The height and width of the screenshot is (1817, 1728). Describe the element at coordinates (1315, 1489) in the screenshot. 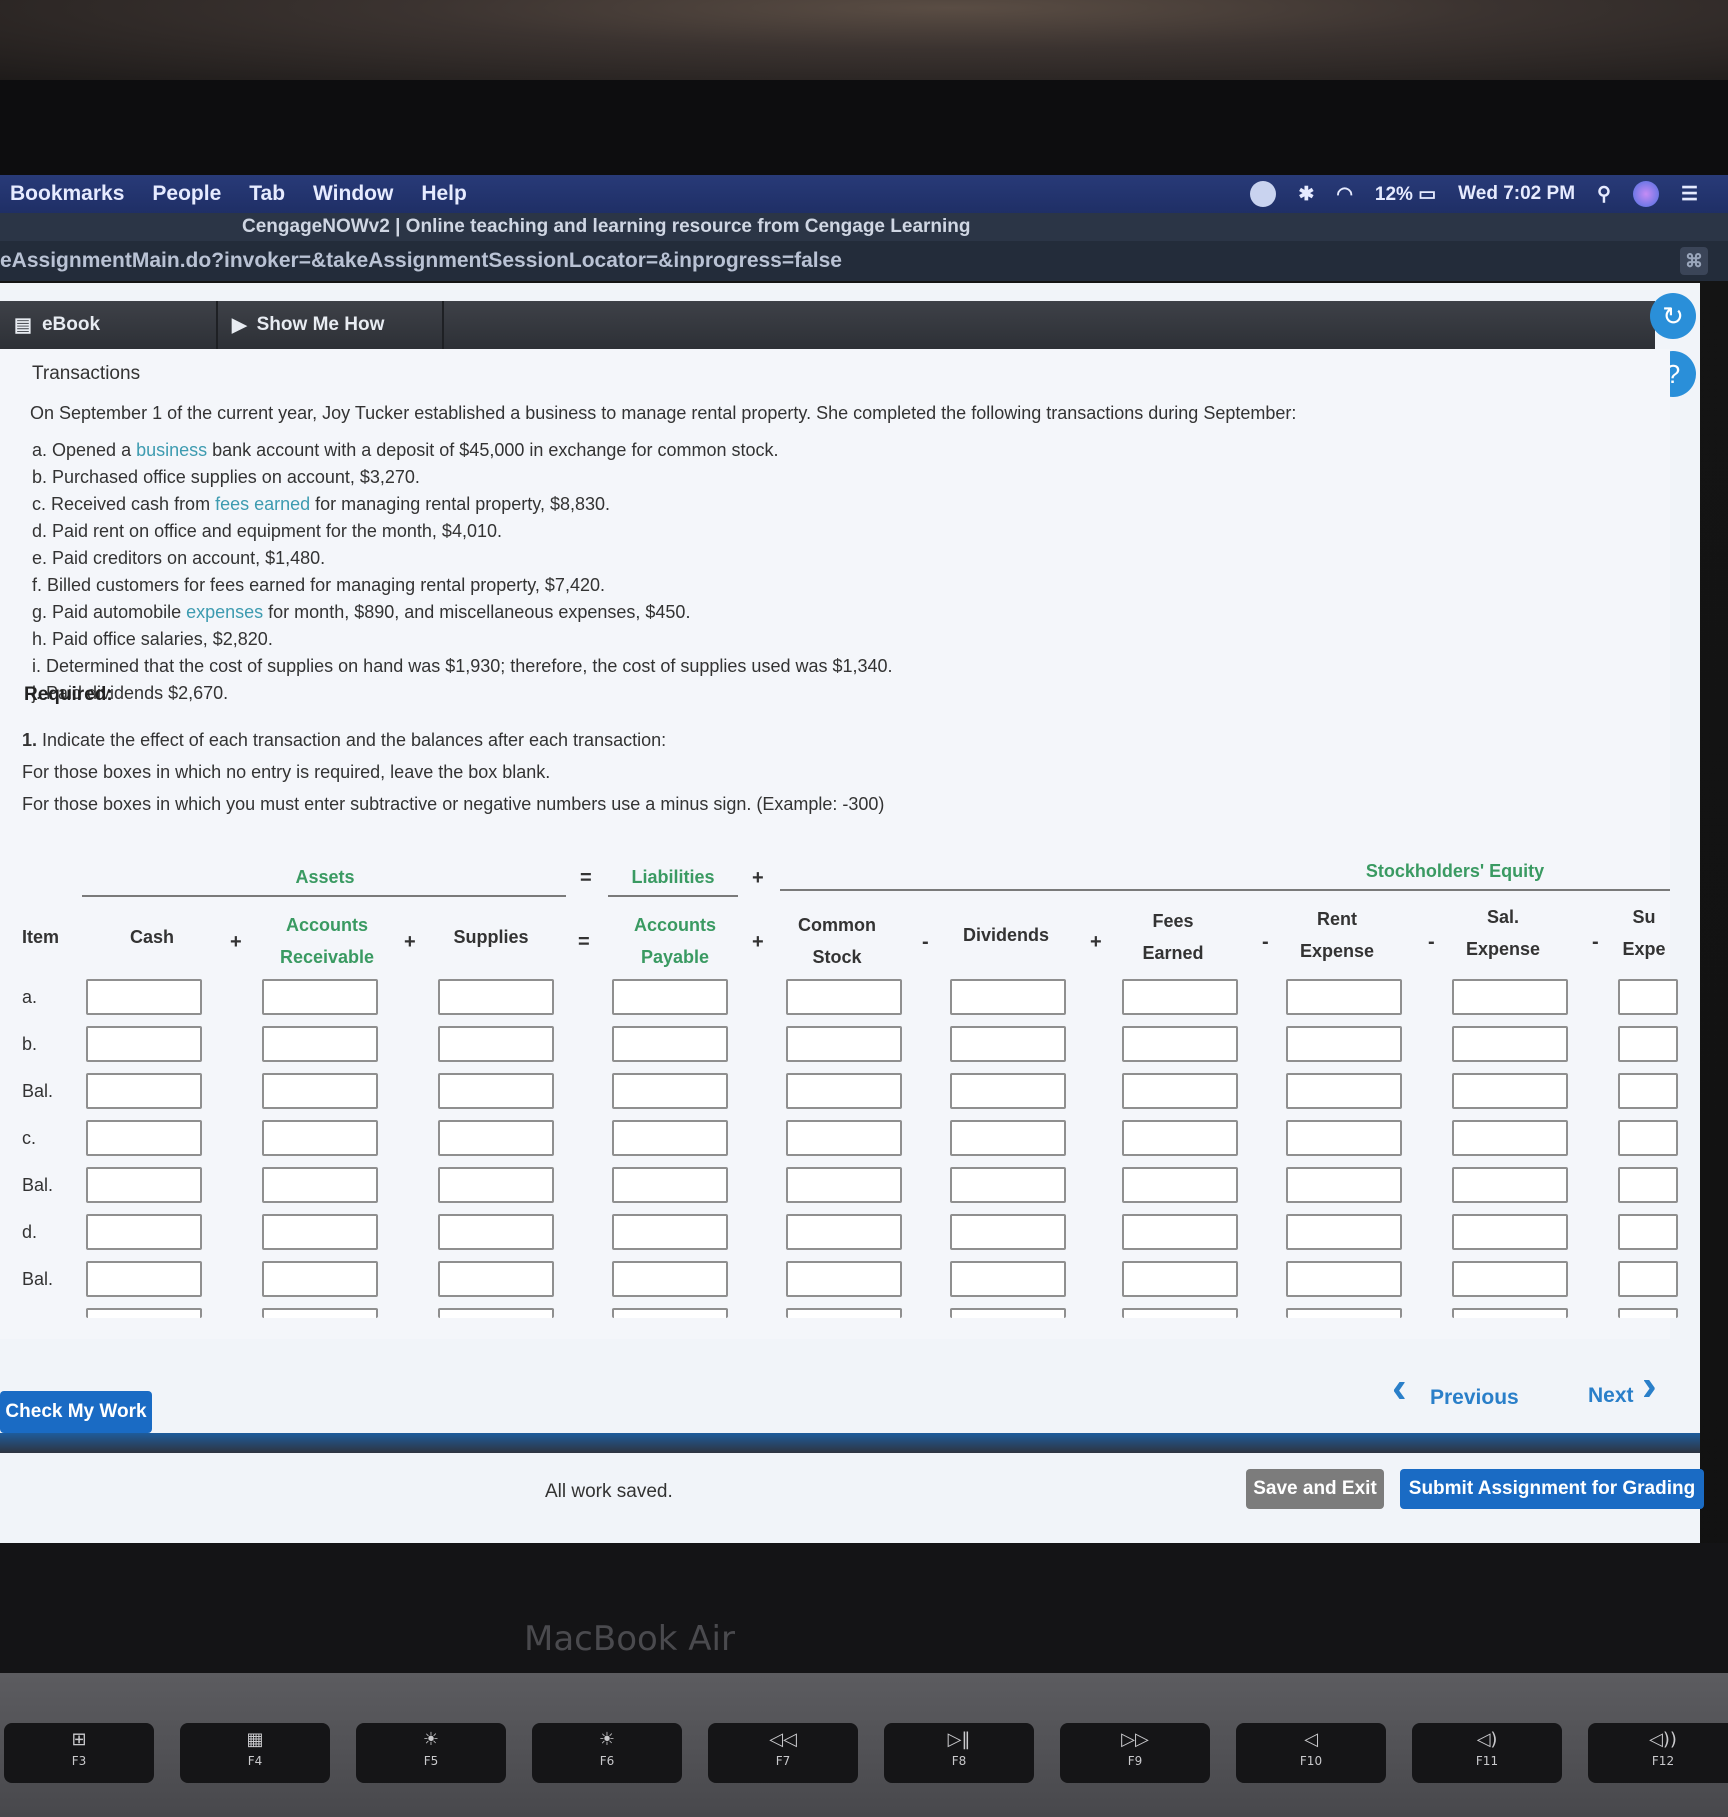

I see `save-and-exit-button: Save and Exit` at that location.